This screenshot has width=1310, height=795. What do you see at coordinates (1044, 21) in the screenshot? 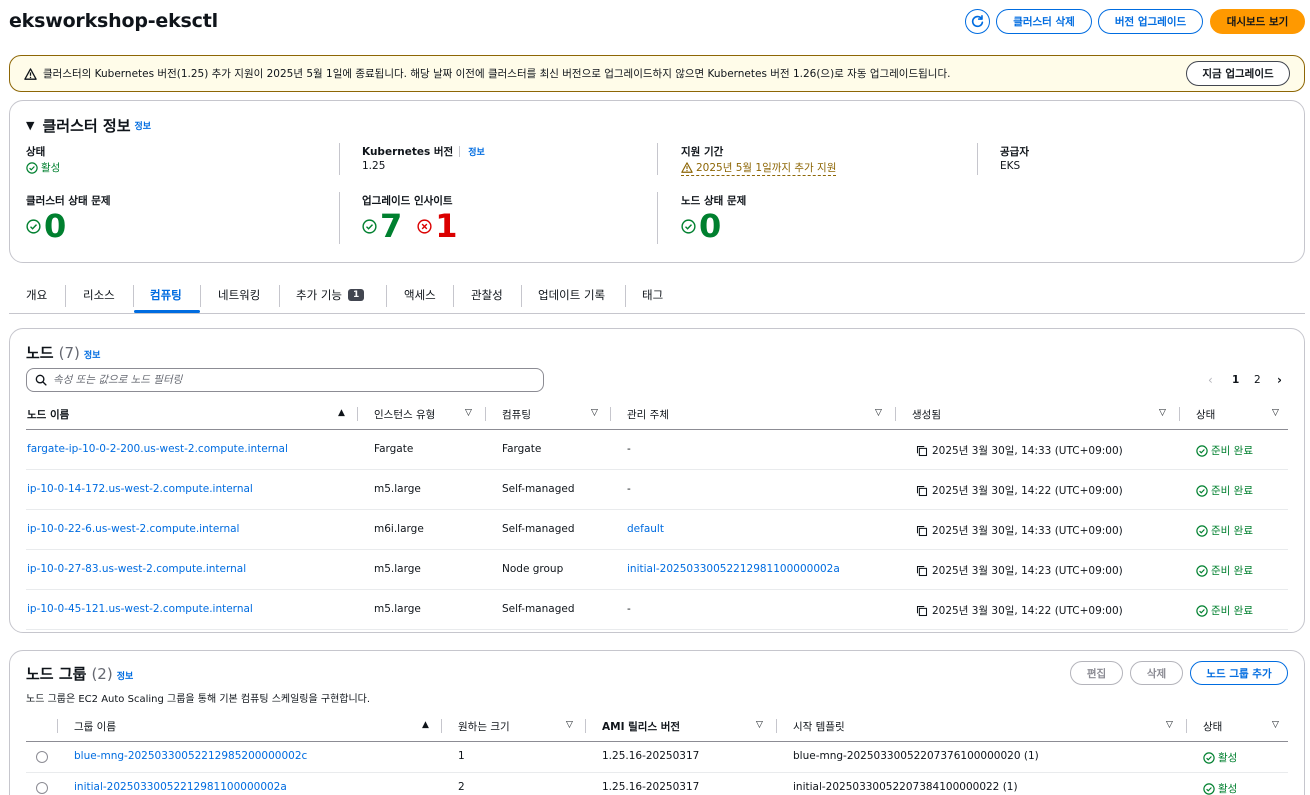
I see `delete-cluster-button: 클러스터 삭제` at bounding box center [1044, 21].